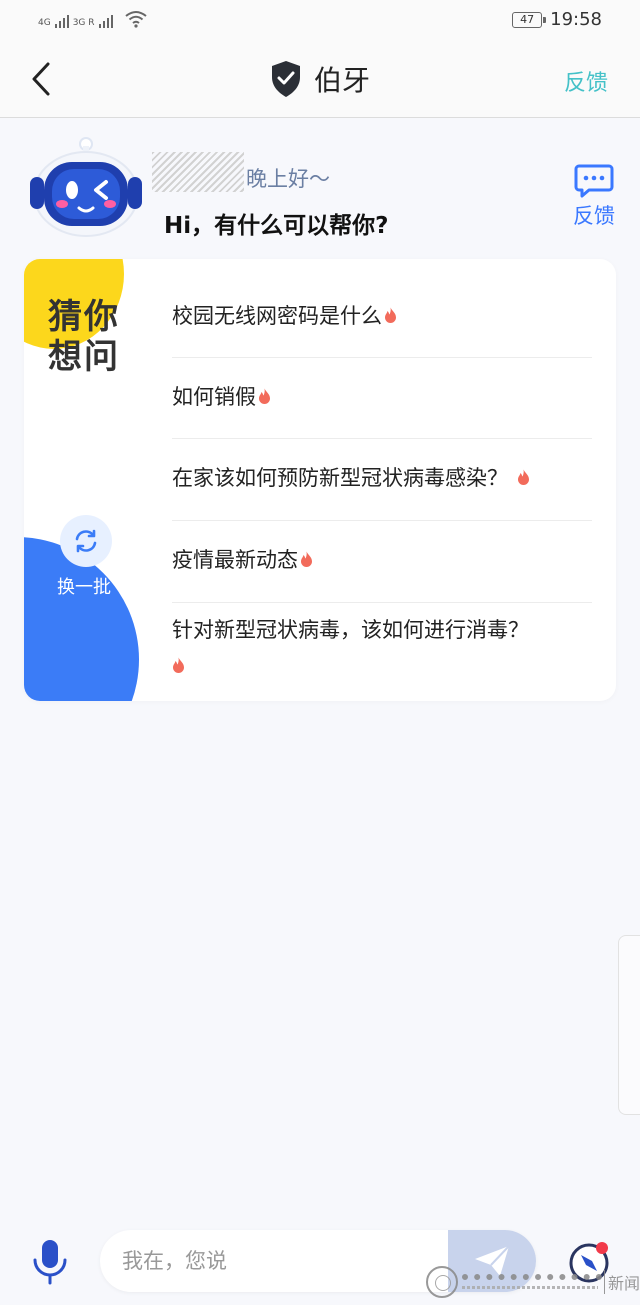 Image resolution: width=640 pixels, height=1305 pixels. Describe the element at coordinates (382, 562) in the screenshot. I see `question-item: 疫情最新动态` at that location.